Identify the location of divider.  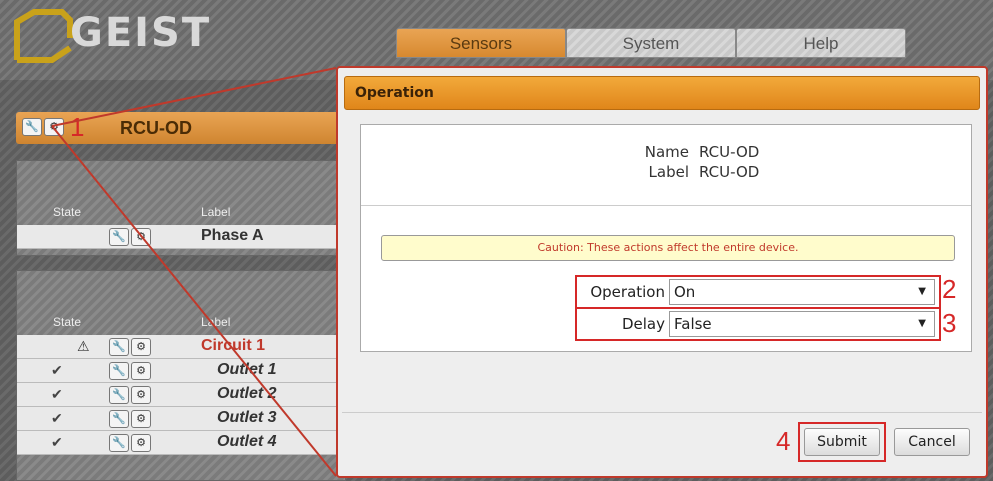
(666, 205).